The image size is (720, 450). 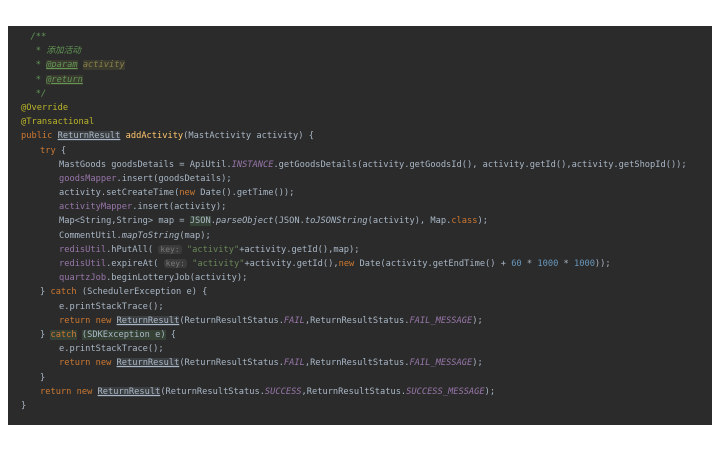 I want to click on code-token: redisUtil, so click(x=83, y=264).